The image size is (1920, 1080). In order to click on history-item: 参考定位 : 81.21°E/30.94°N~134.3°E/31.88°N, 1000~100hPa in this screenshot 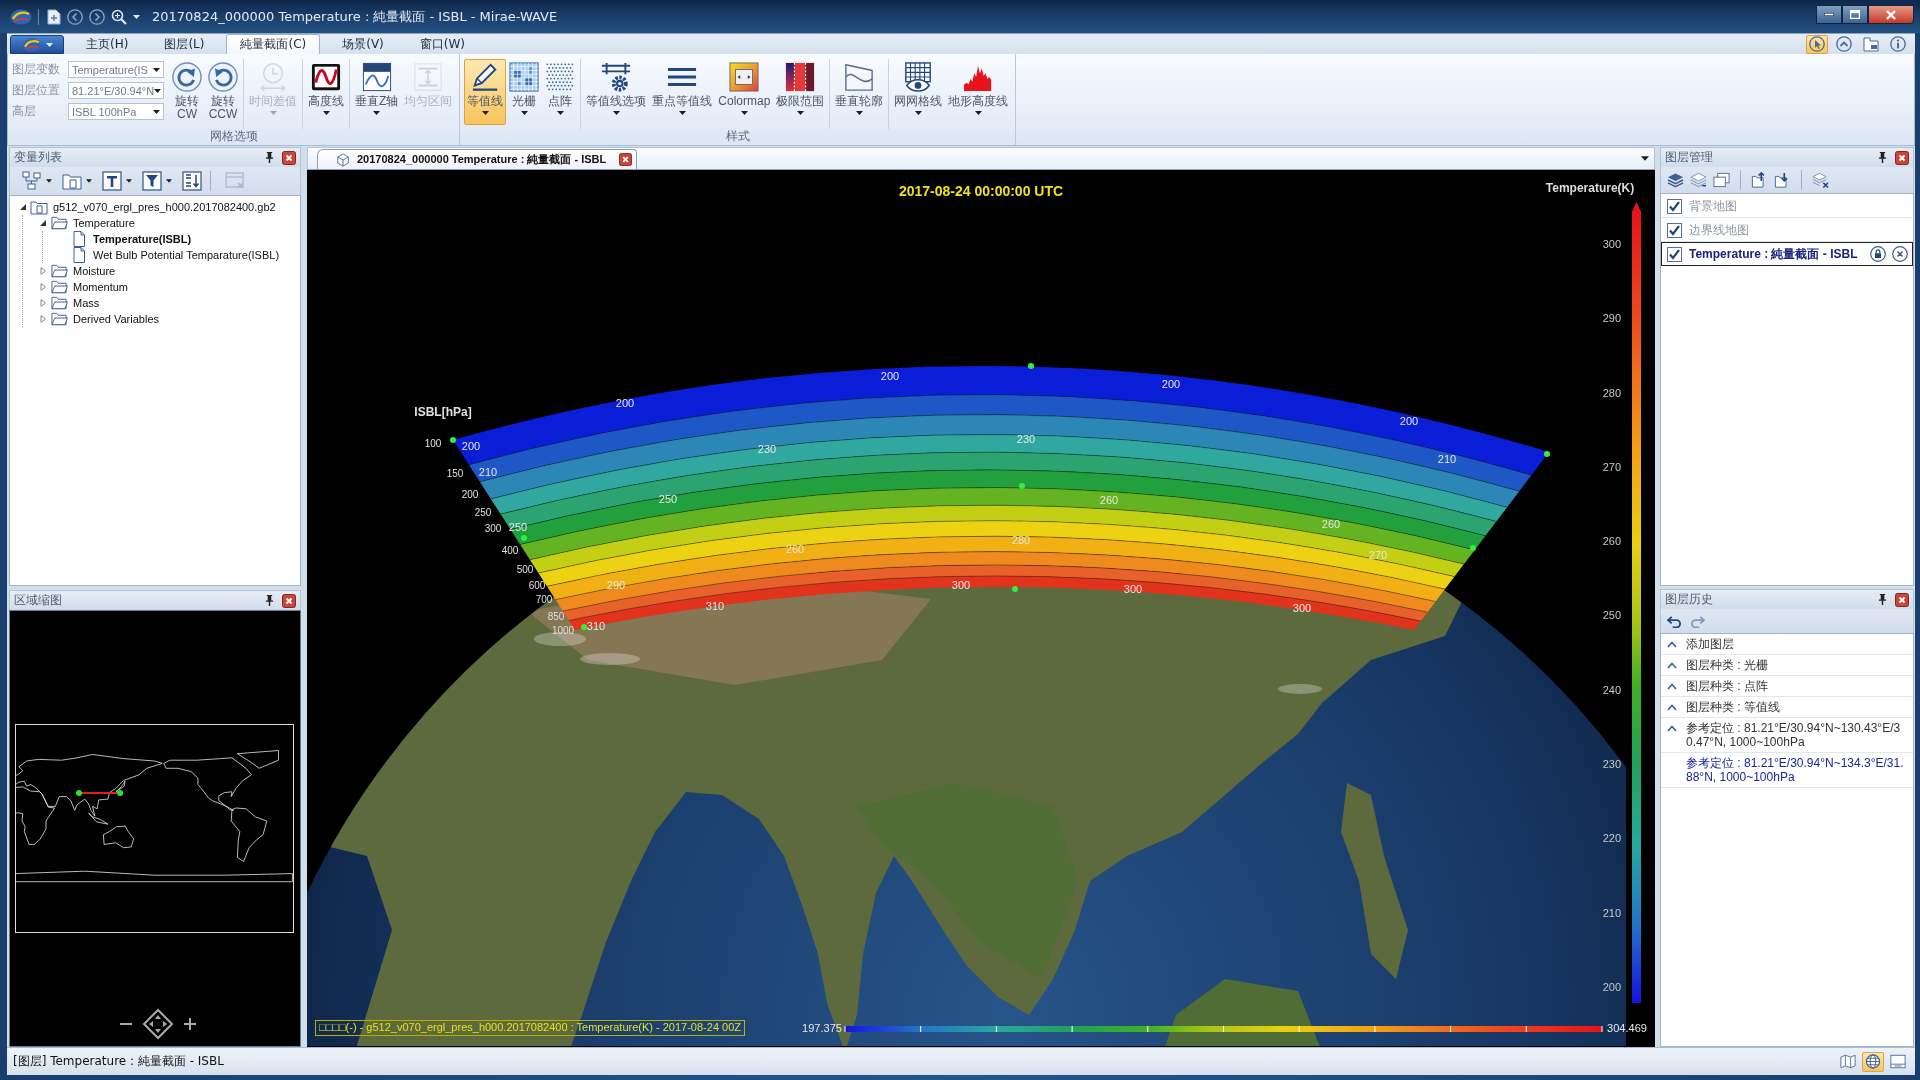, I will do `click(1797, 770)`.